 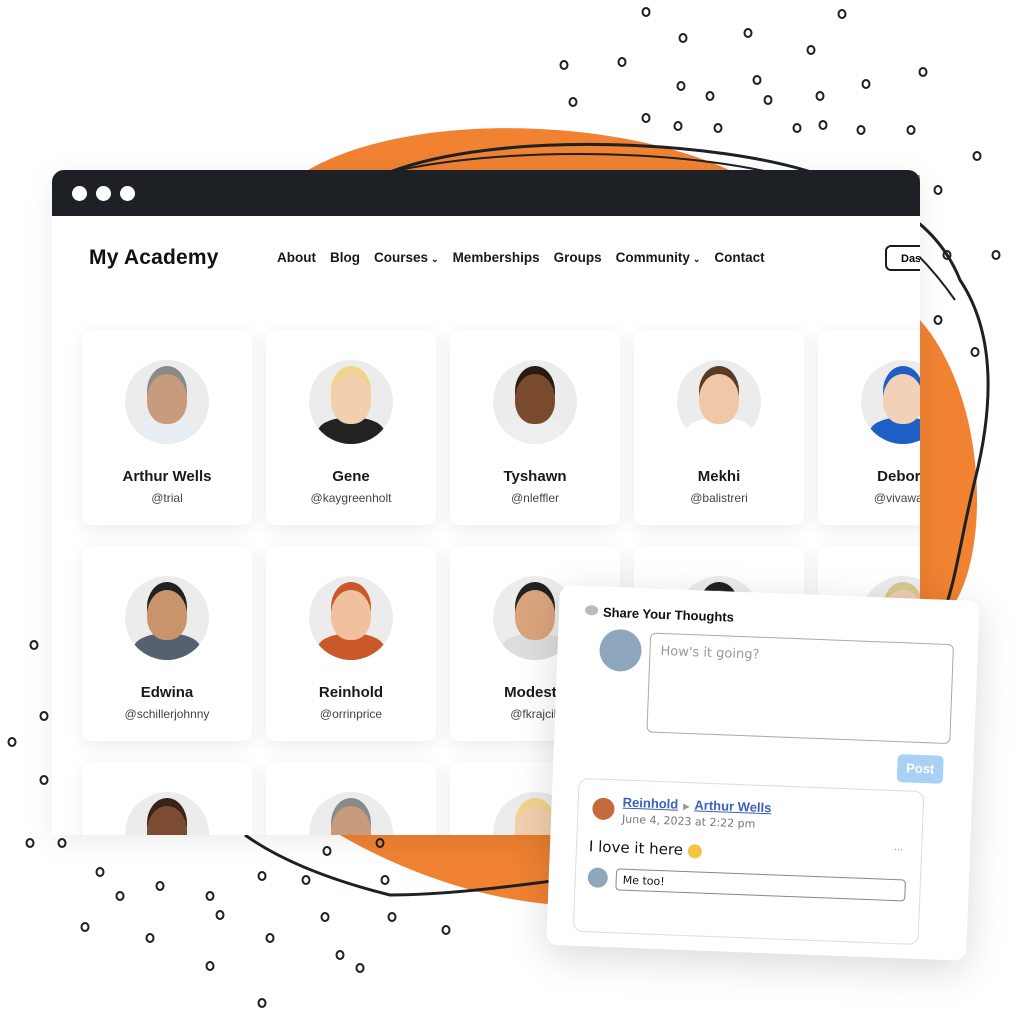 I want to click on window-close-dot, so click(x=79, y=193).